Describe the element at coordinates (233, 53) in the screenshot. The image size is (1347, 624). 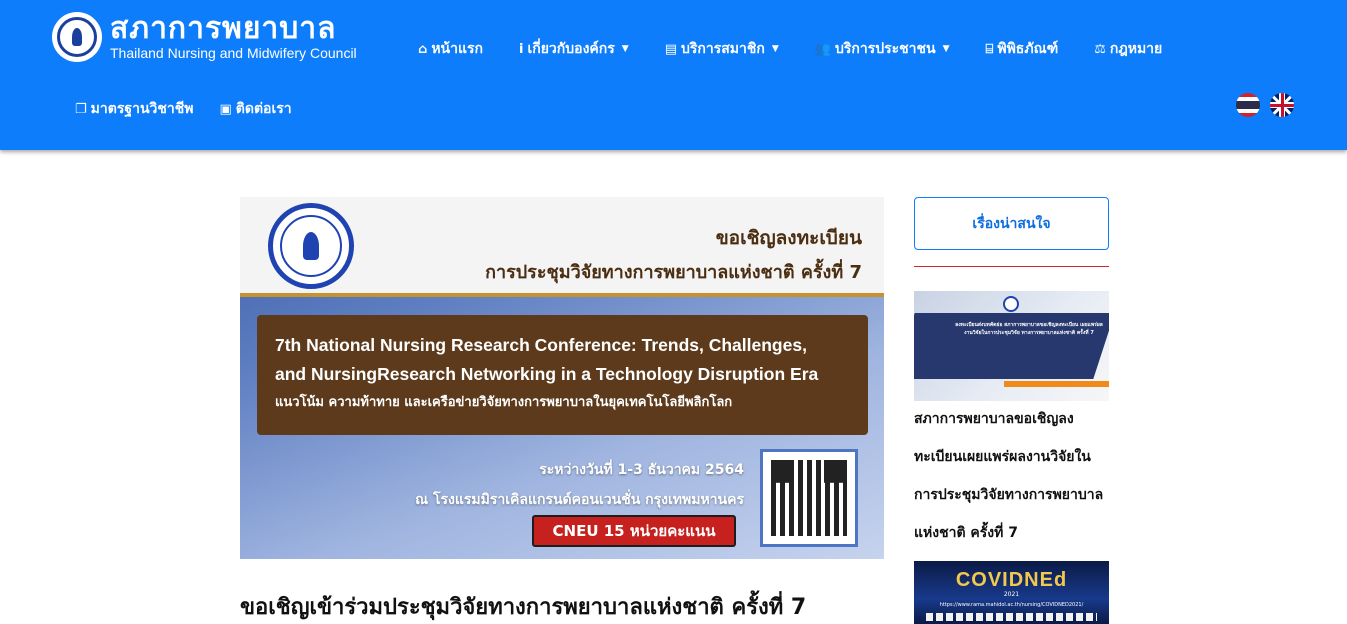
I see `logo-title-en: Thailand Nursing and Midwifery Council` at that location.